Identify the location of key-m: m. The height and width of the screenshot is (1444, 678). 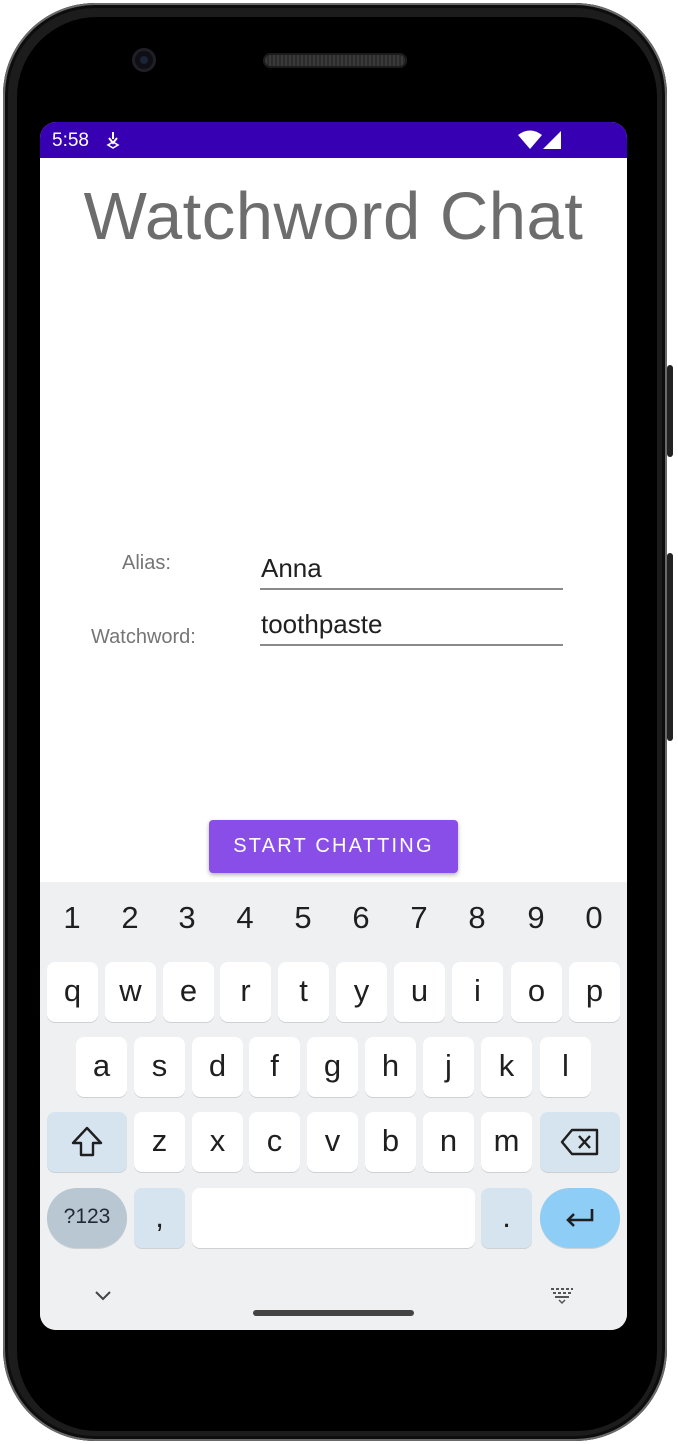
(506, 1142).